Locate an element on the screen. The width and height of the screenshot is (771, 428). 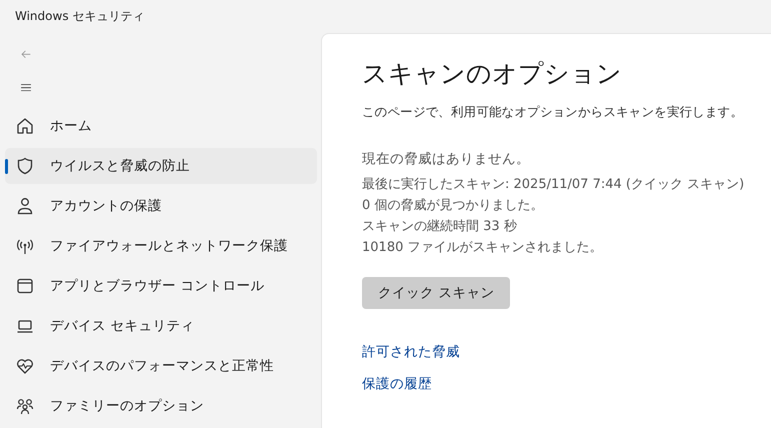
scan-detail: 最後に実行したスキャン: 2025/11/07 7:44 (クイック スキャン) is located at coordinates (554, 185).